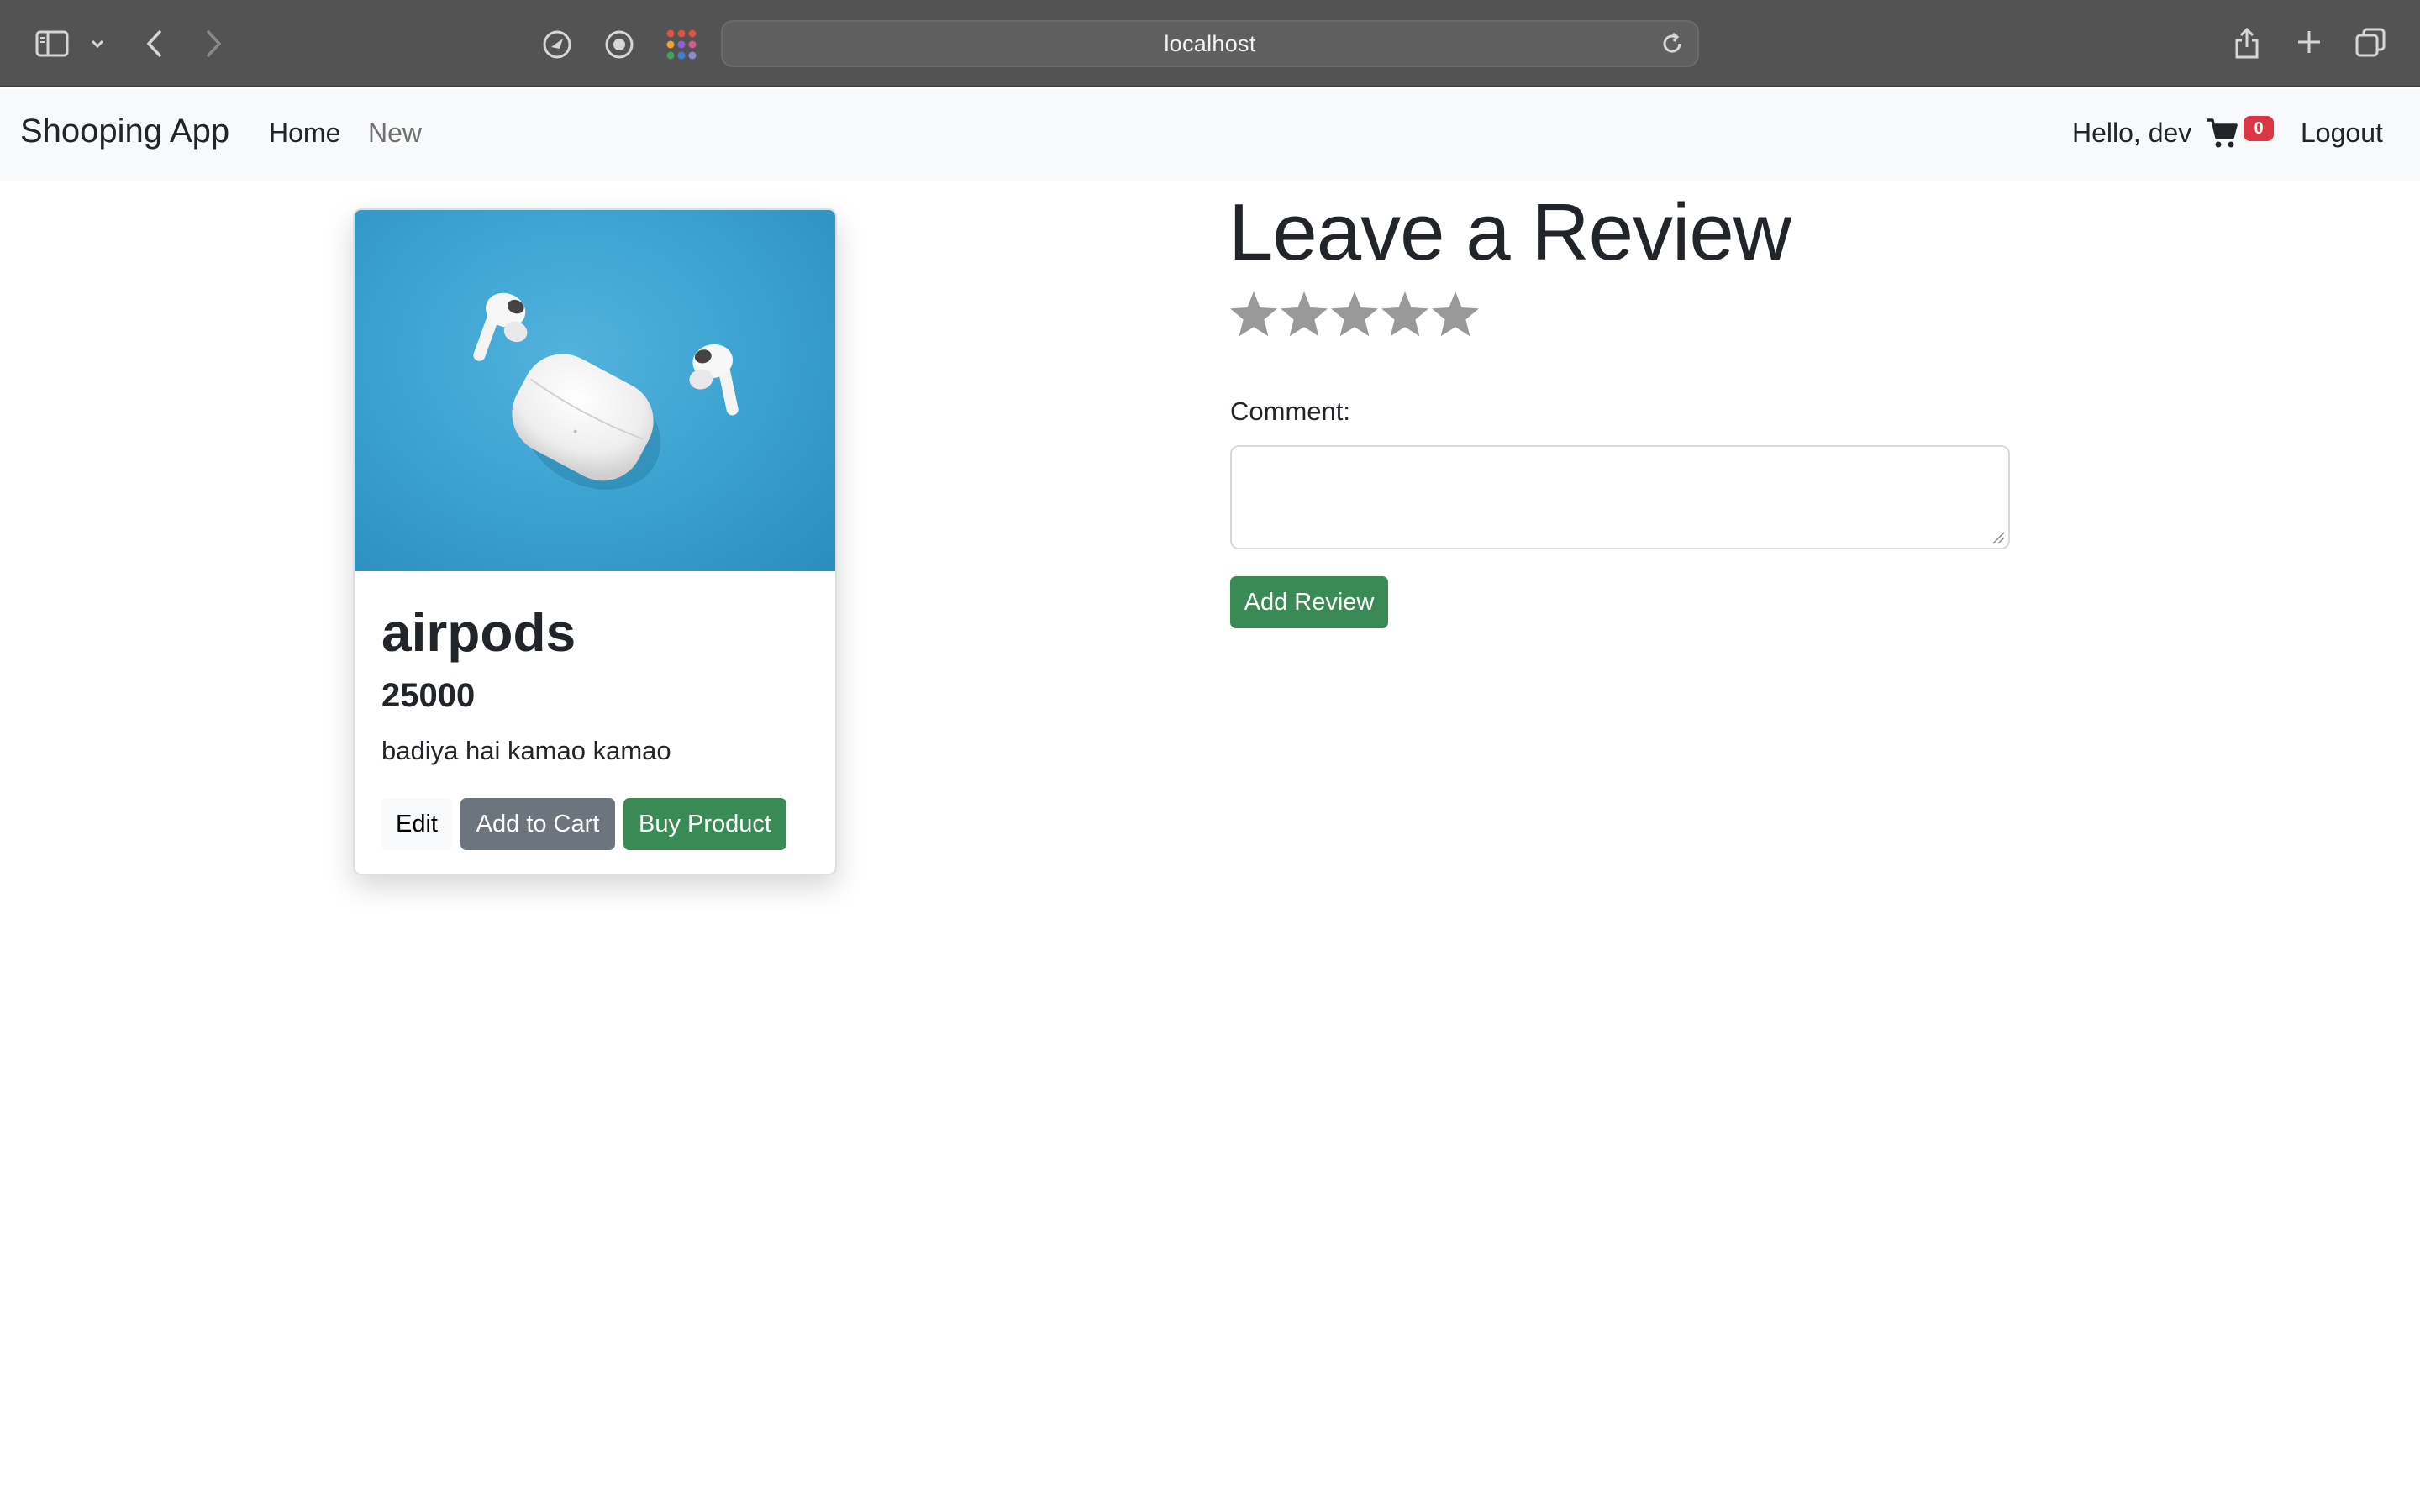 The image size is (2420, 1512). I want to click on reload-icon, so click(1674, 45).